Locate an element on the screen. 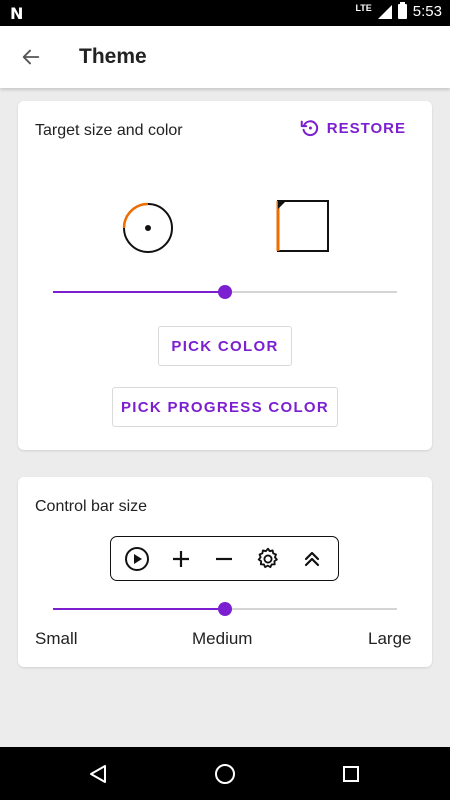  status-time: 5:53 is located at coordinates (427, 11).